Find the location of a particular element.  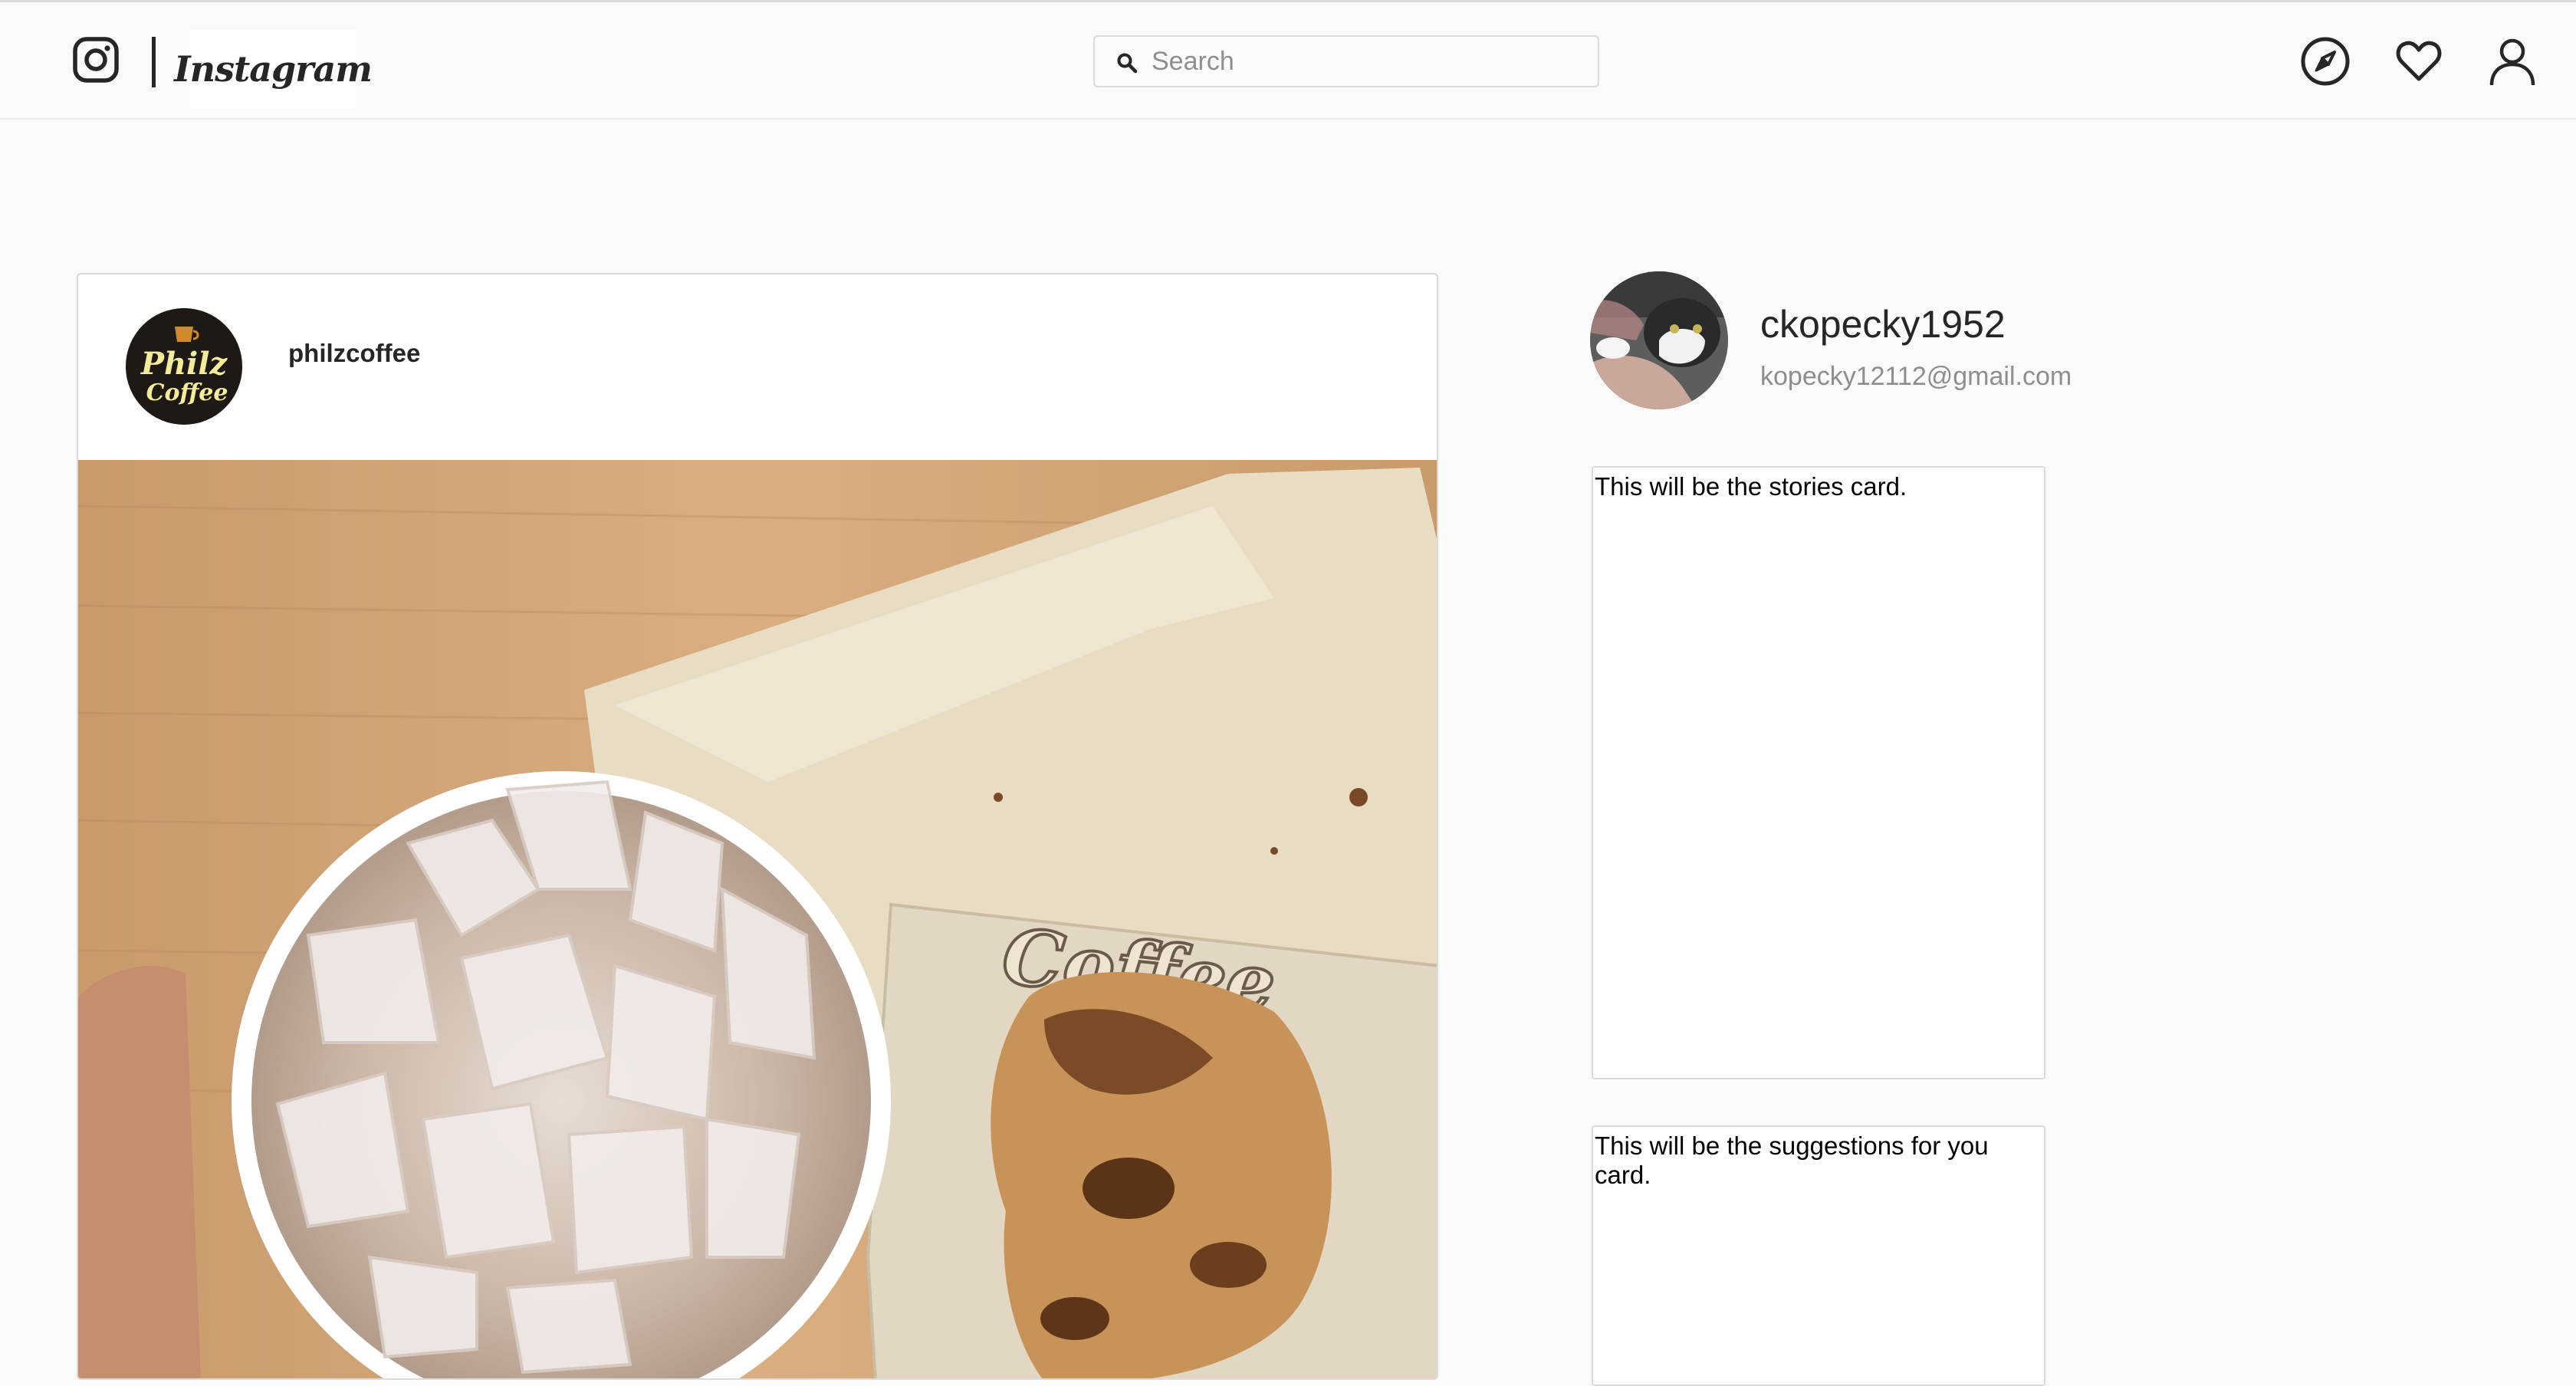

compass-icon is located at coordinates (2325, 61).